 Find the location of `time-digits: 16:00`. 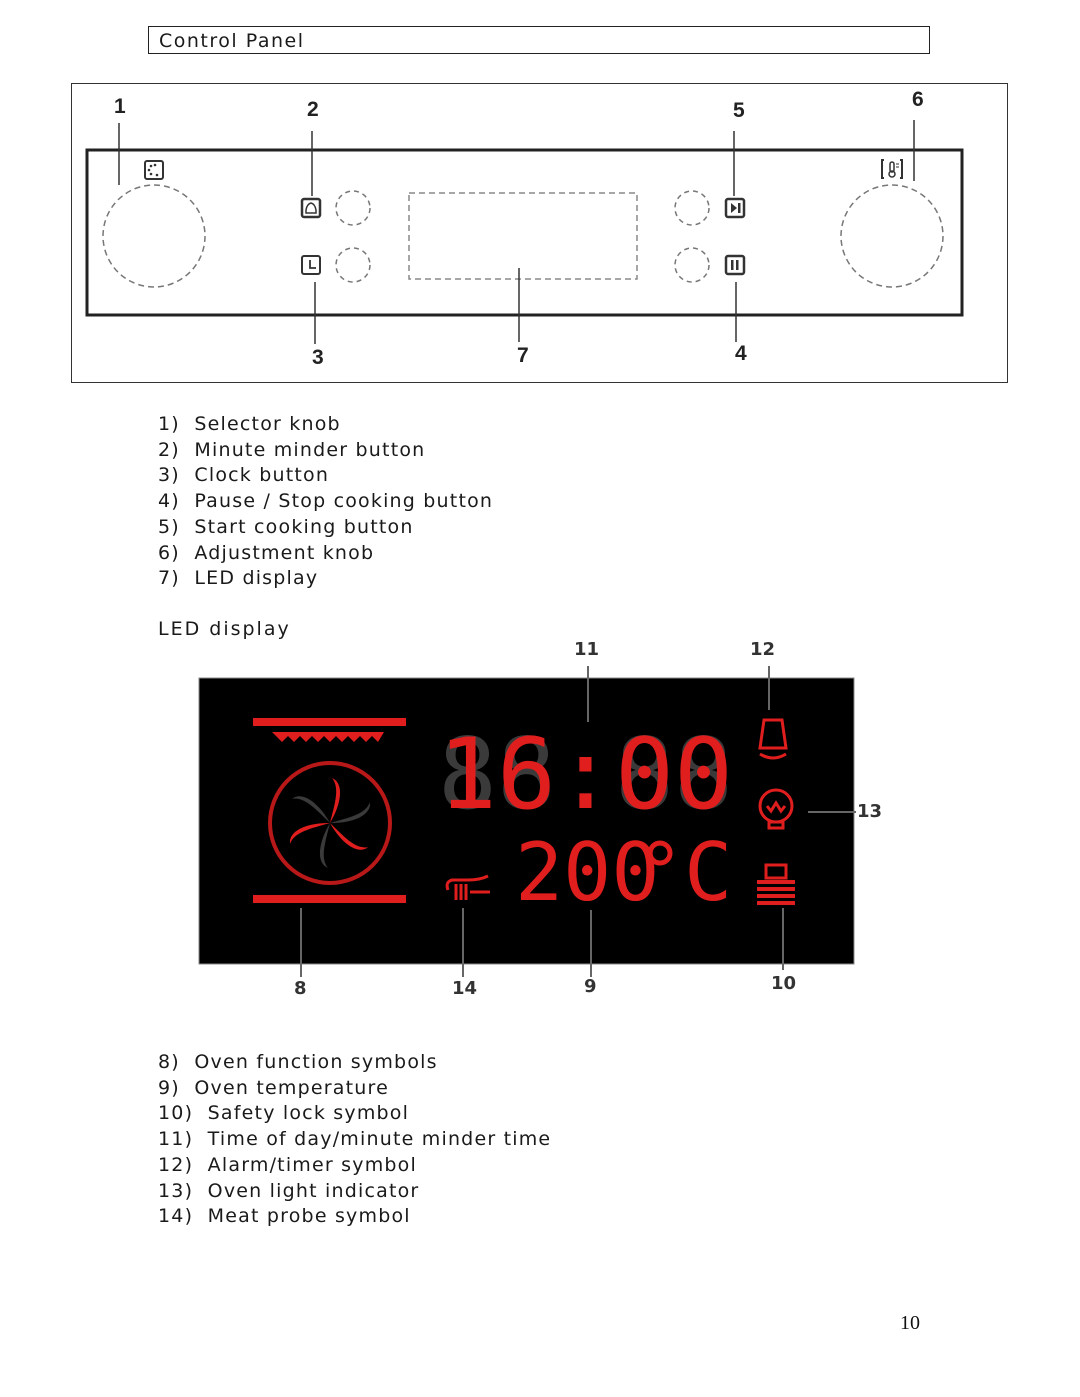

time-digits: 16:00 is located at coordinates (585, 775).